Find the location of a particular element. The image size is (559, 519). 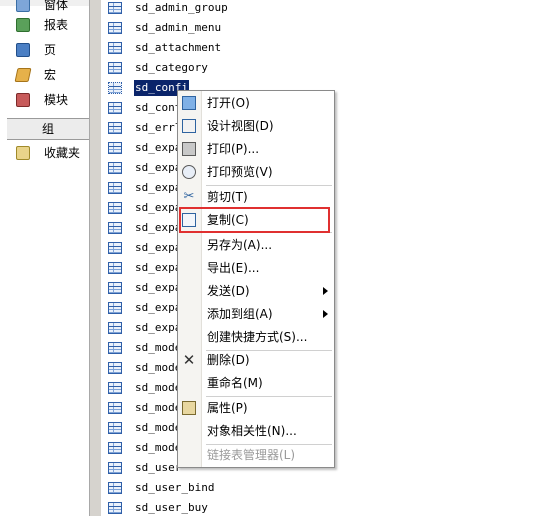

table-row: sd_admin_menu is located at coordinates (330, 29).